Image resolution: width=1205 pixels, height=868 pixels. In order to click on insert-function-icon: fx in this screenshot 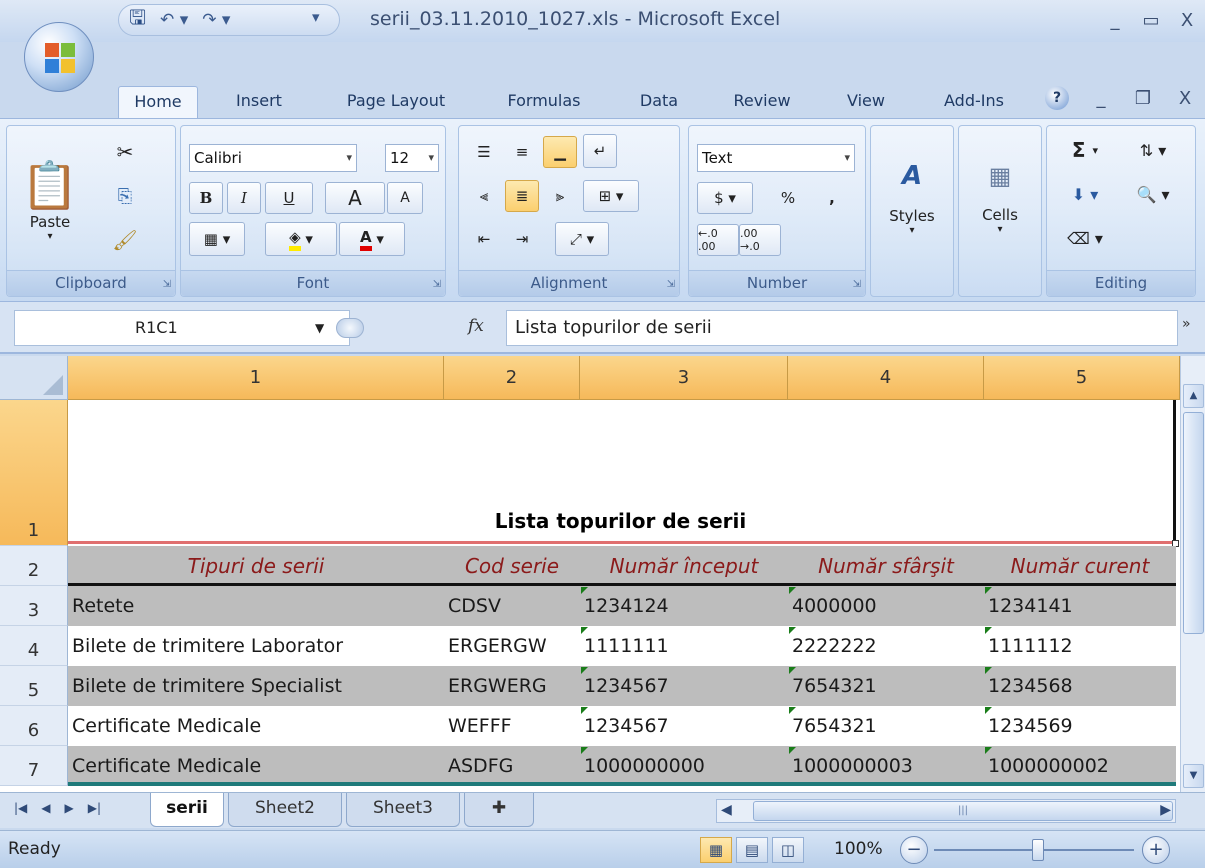, I will do `click(476, 326)`.